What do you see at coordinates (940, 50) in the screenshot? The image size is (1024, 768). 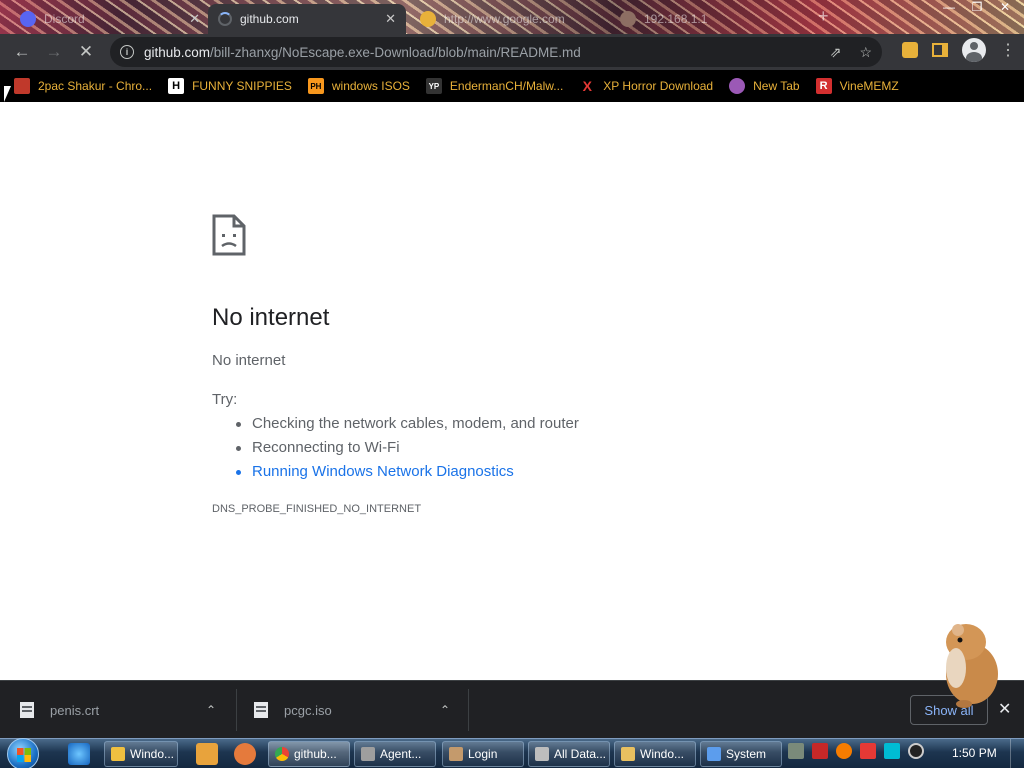 I see `side-panel-icon` at bounding box center [940, 50].